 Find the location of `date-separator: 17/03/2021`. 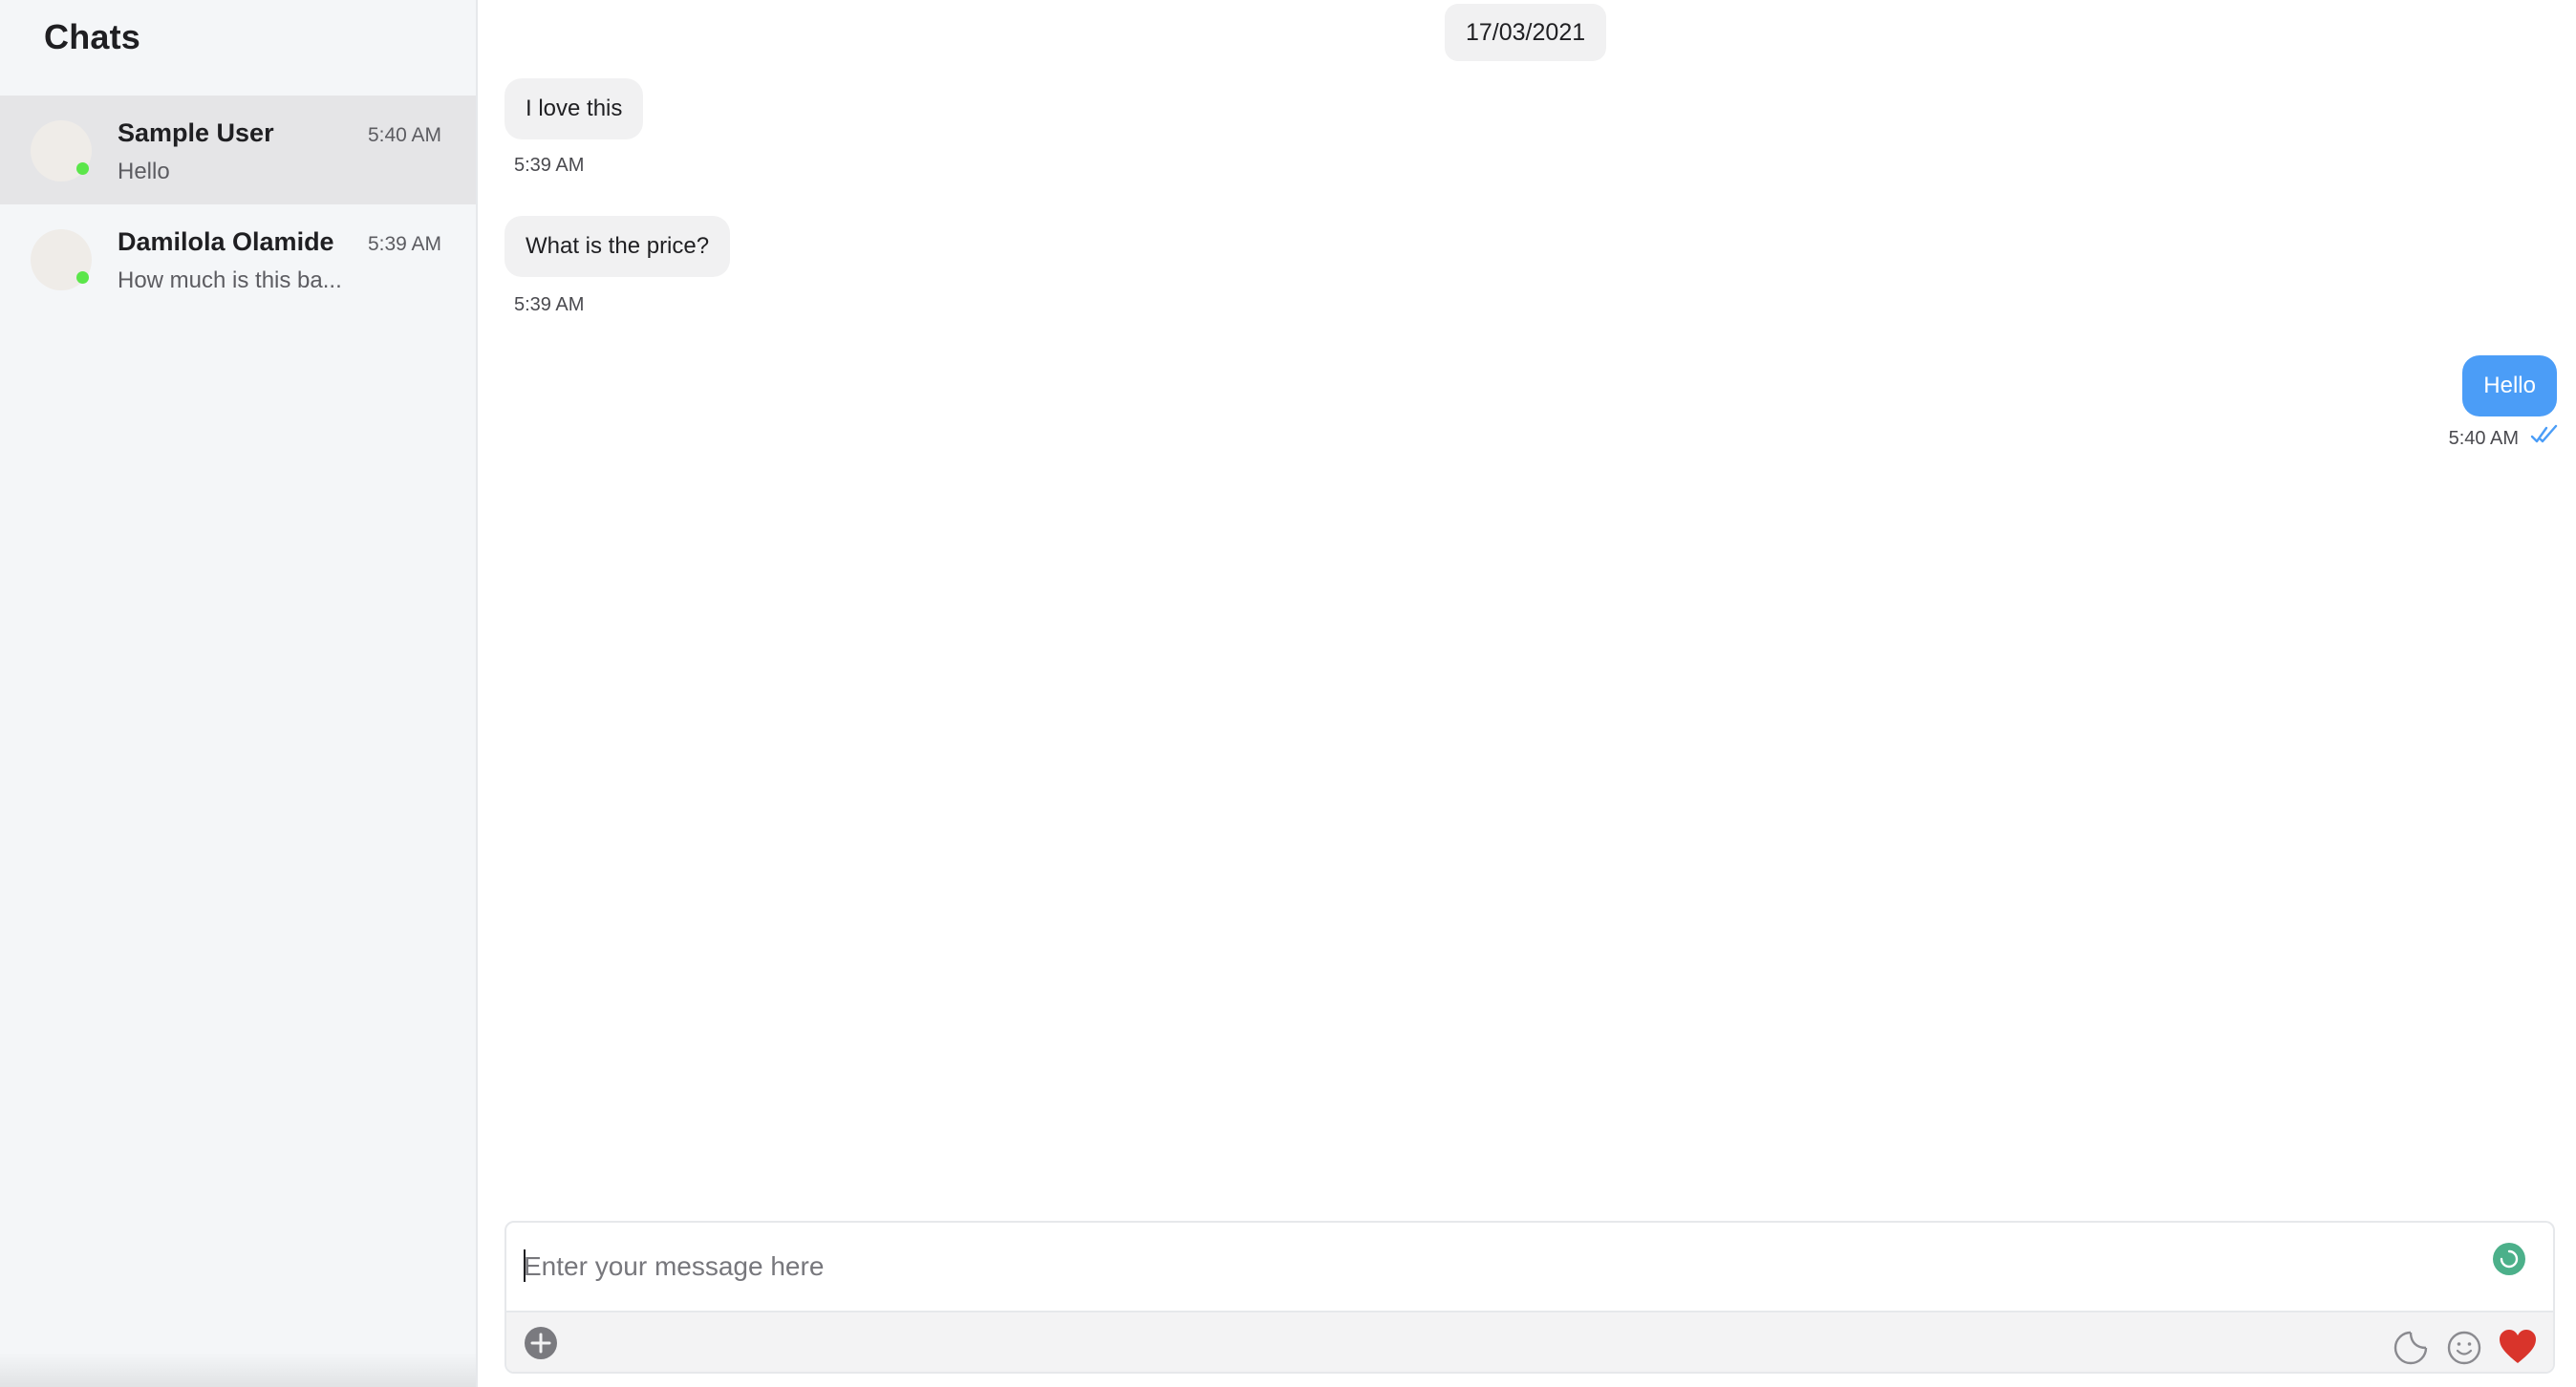

date-separator: 17/03/2021 is located at coordinates (1526, 32).